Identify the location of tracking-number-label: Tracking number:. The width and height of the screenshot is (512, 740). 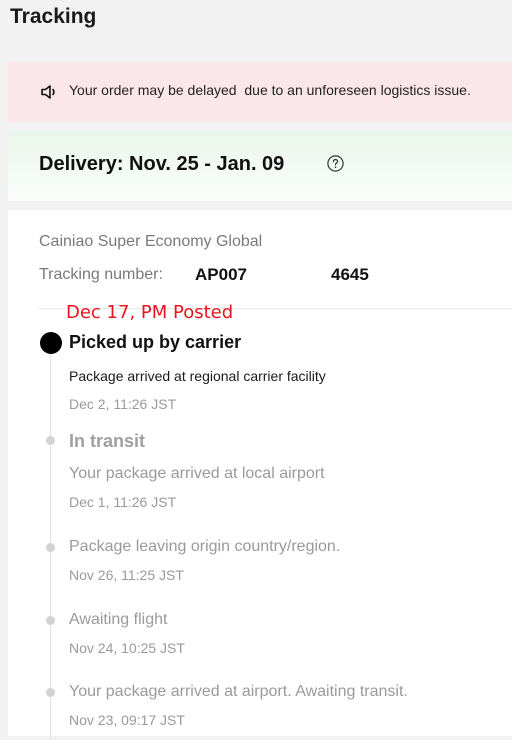
(101, 274).